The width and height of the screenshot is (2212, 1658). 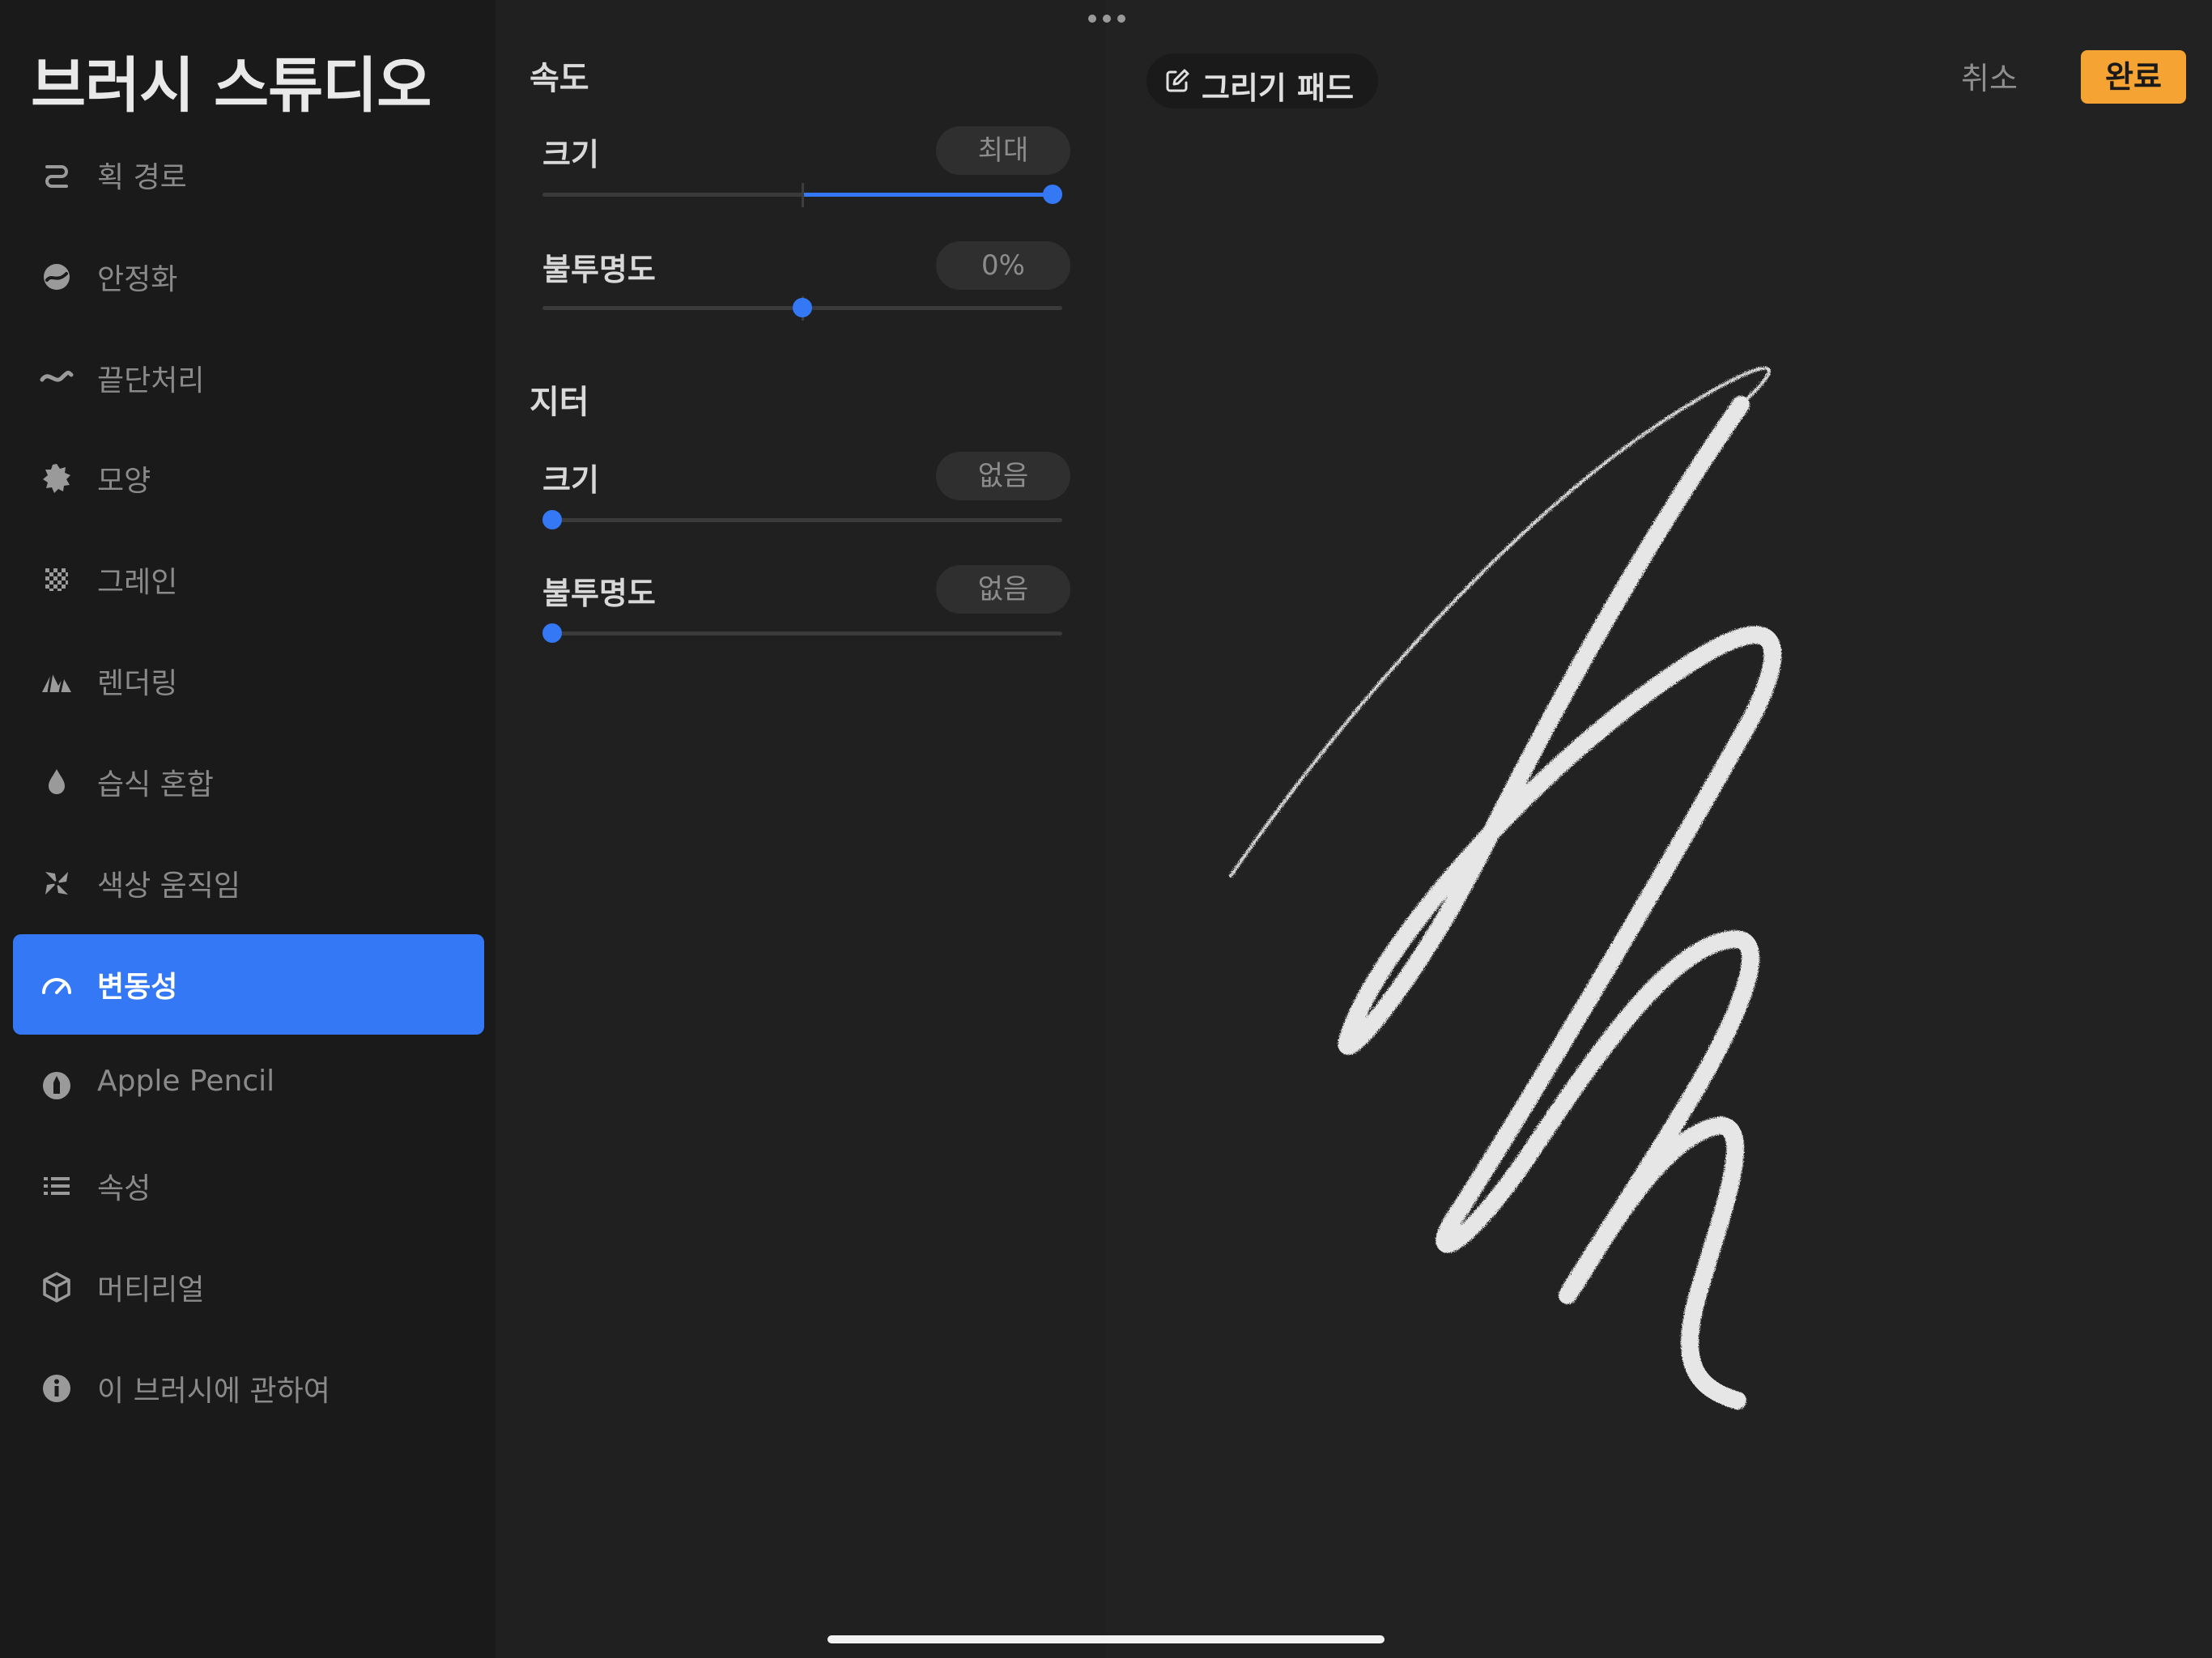 I want to click on speed-size-label: 크기, so click(x=570, y=154).